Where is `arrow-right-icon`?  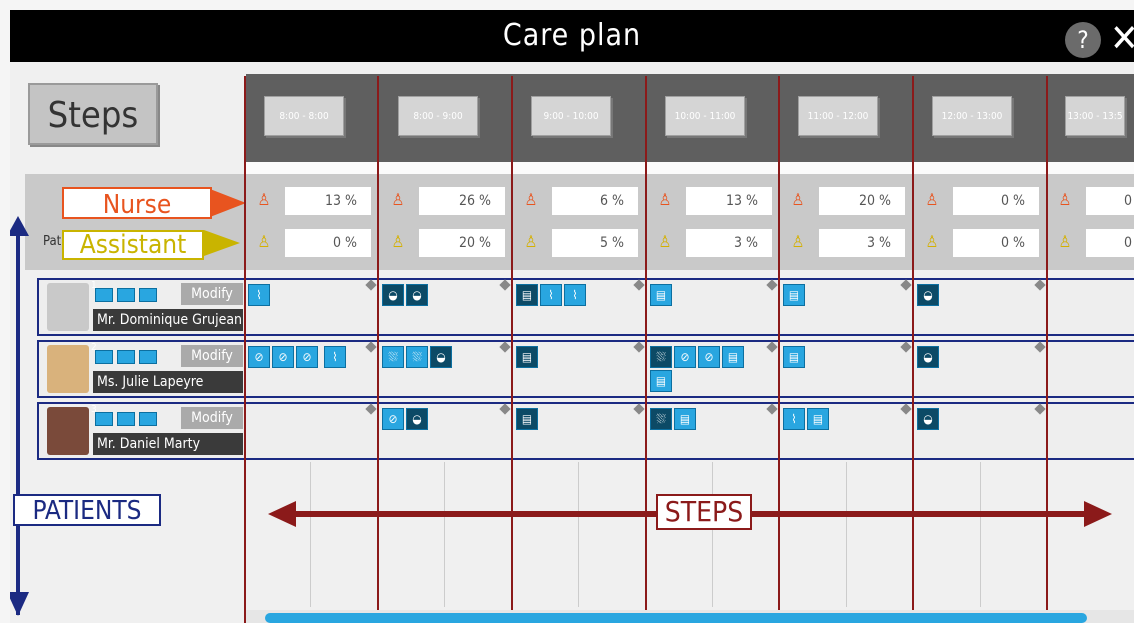
arrow-right-icon is located at coordinates (1098, 514).